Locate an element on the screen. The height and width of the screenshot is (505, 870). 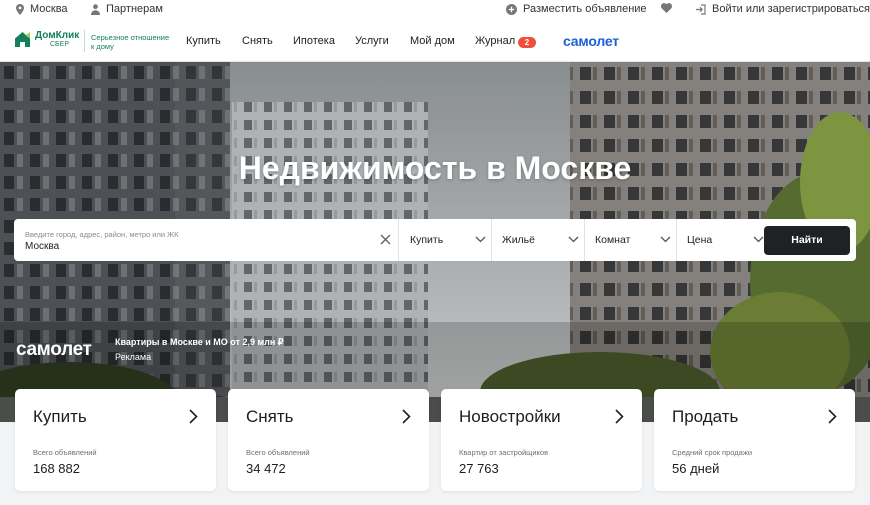
login-label: Войти или зарегистрироваться is located at coordinates (791, 9).